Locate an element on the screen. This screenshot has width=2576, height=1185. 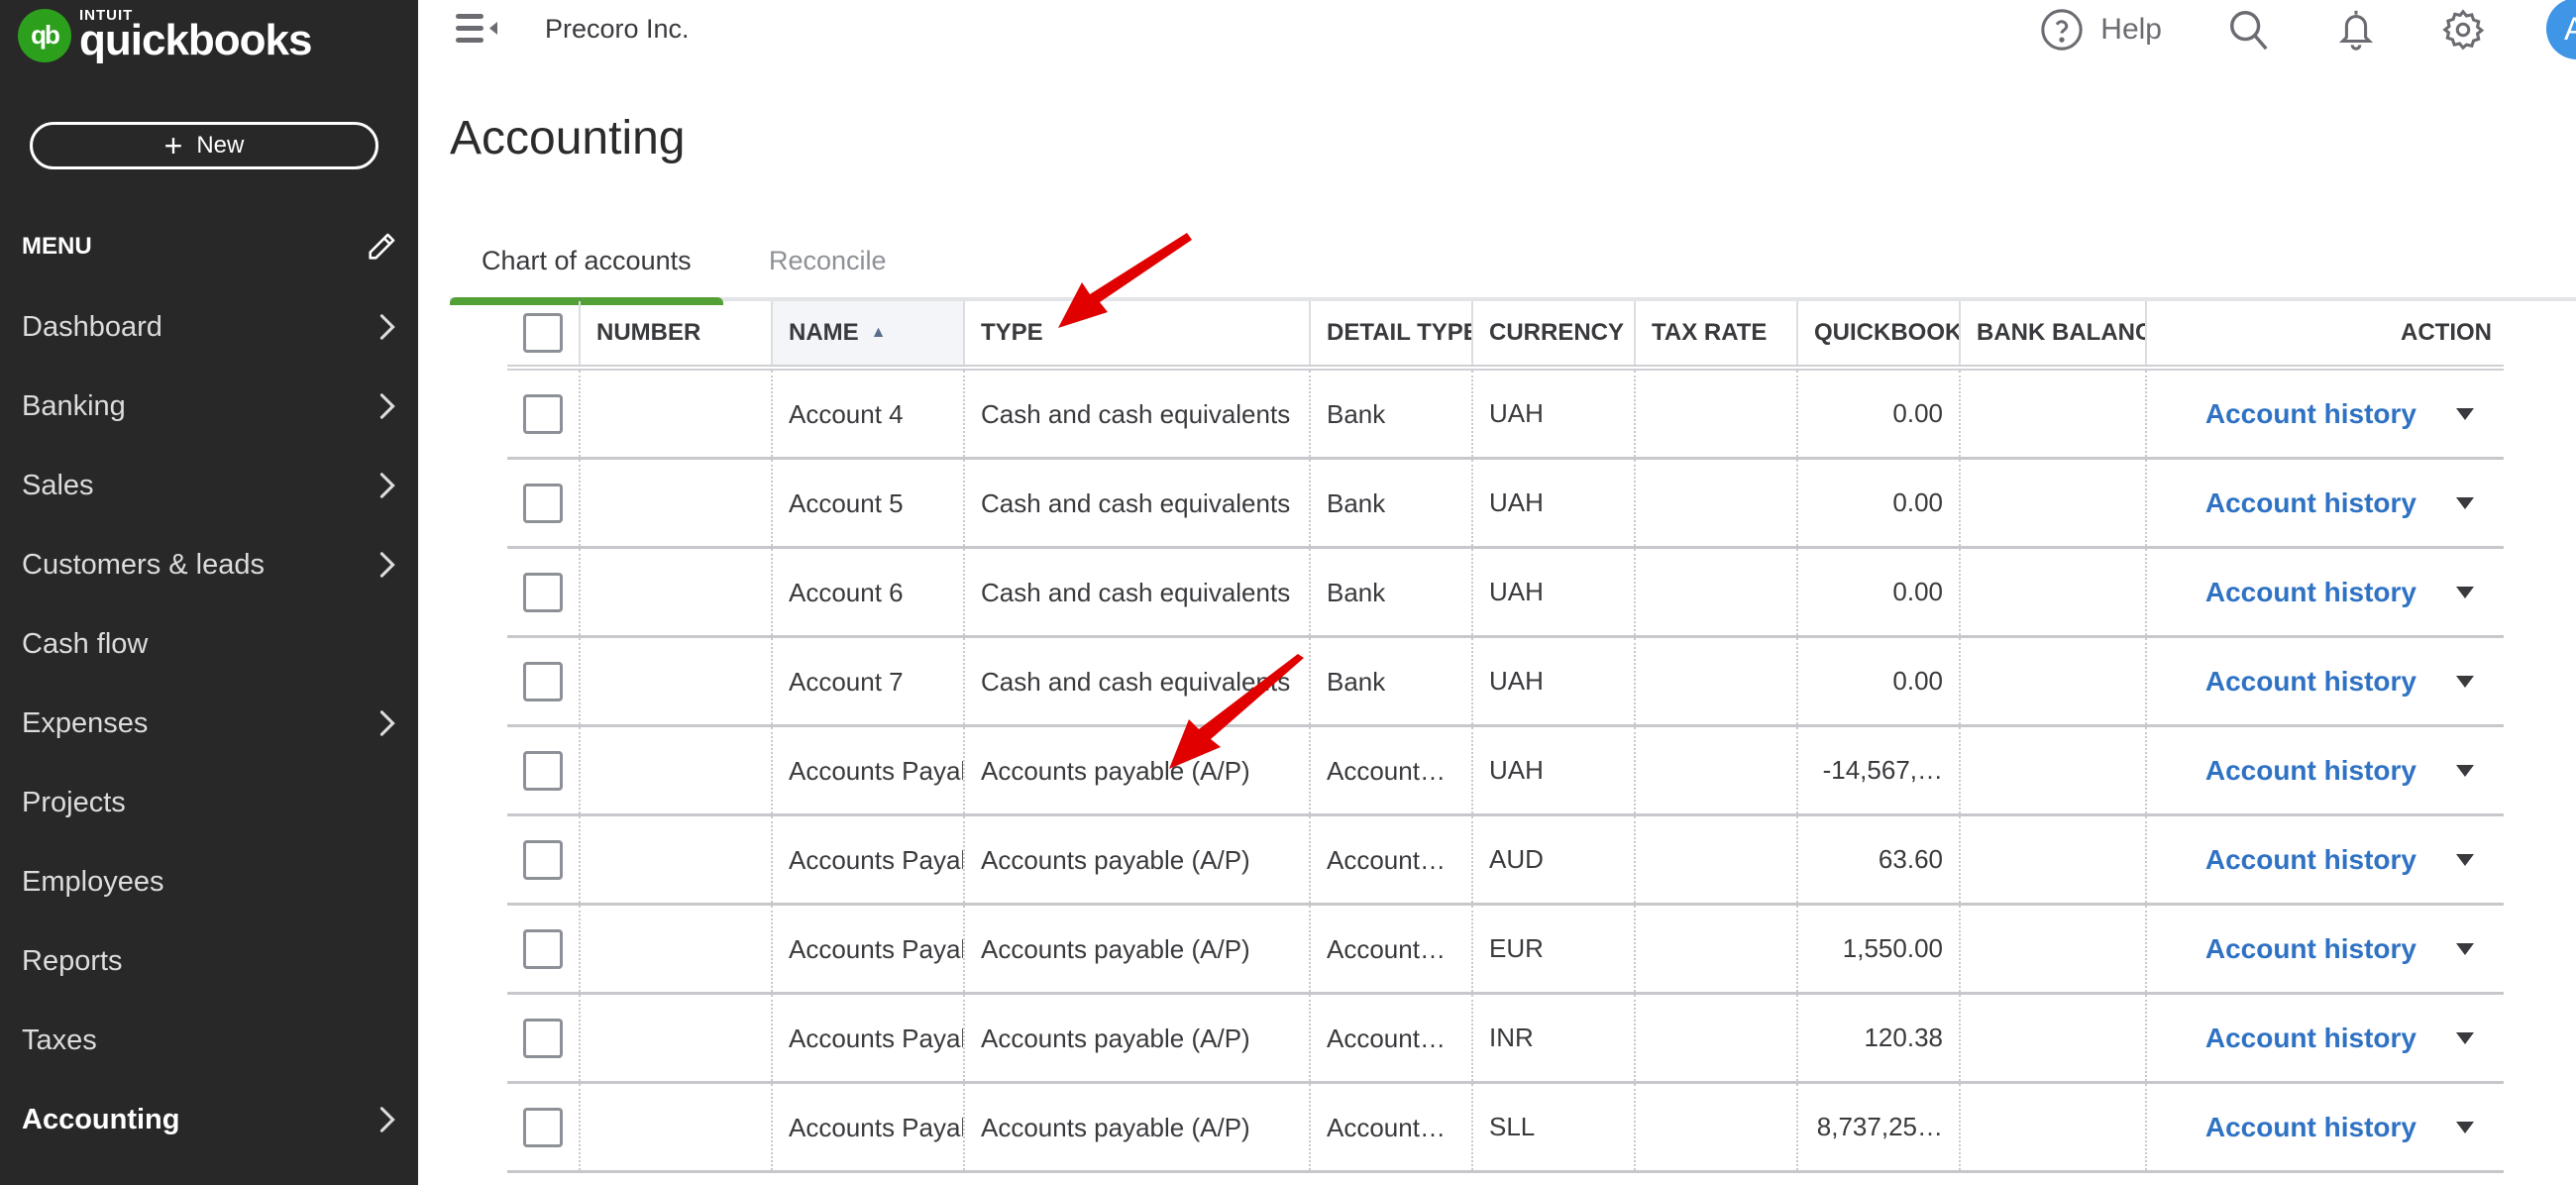
select-all-checkbox is located at coordinates (543, 333).